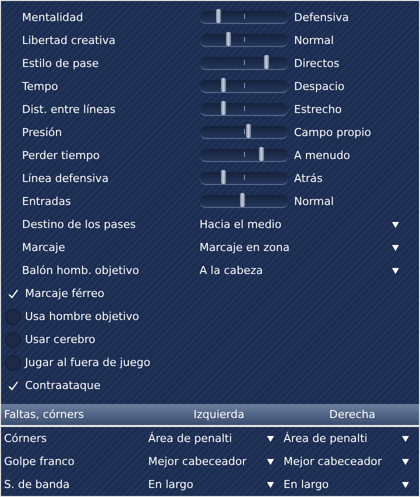 This screenshot has width=420, height=497. What do you see at coordinates (309, 270) in the screenshot?
I see `dropdown: A la cabeza` at bounding box center [309, 270].